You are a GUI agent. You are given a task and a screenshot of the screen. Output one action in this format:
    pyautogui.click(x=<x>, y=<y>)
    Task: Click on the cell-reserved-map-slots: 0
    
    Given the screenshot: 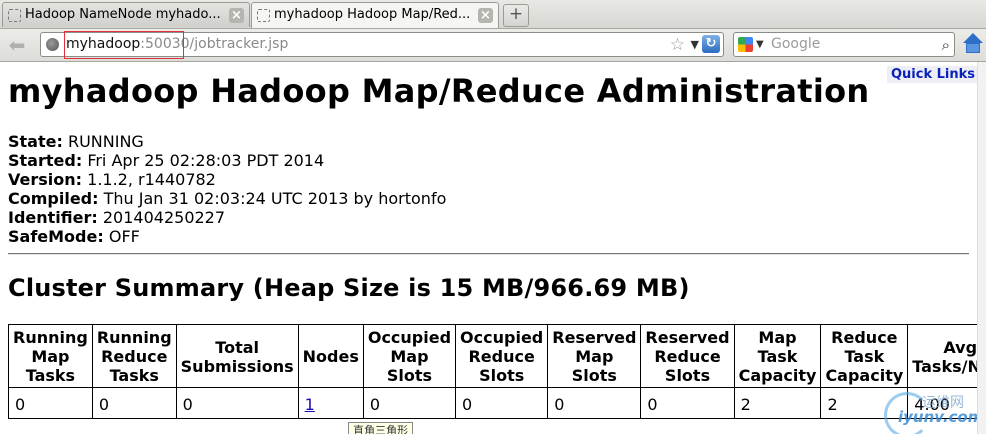 What is the action you would take?
    pyautogui.click(x=594, y=403)
    